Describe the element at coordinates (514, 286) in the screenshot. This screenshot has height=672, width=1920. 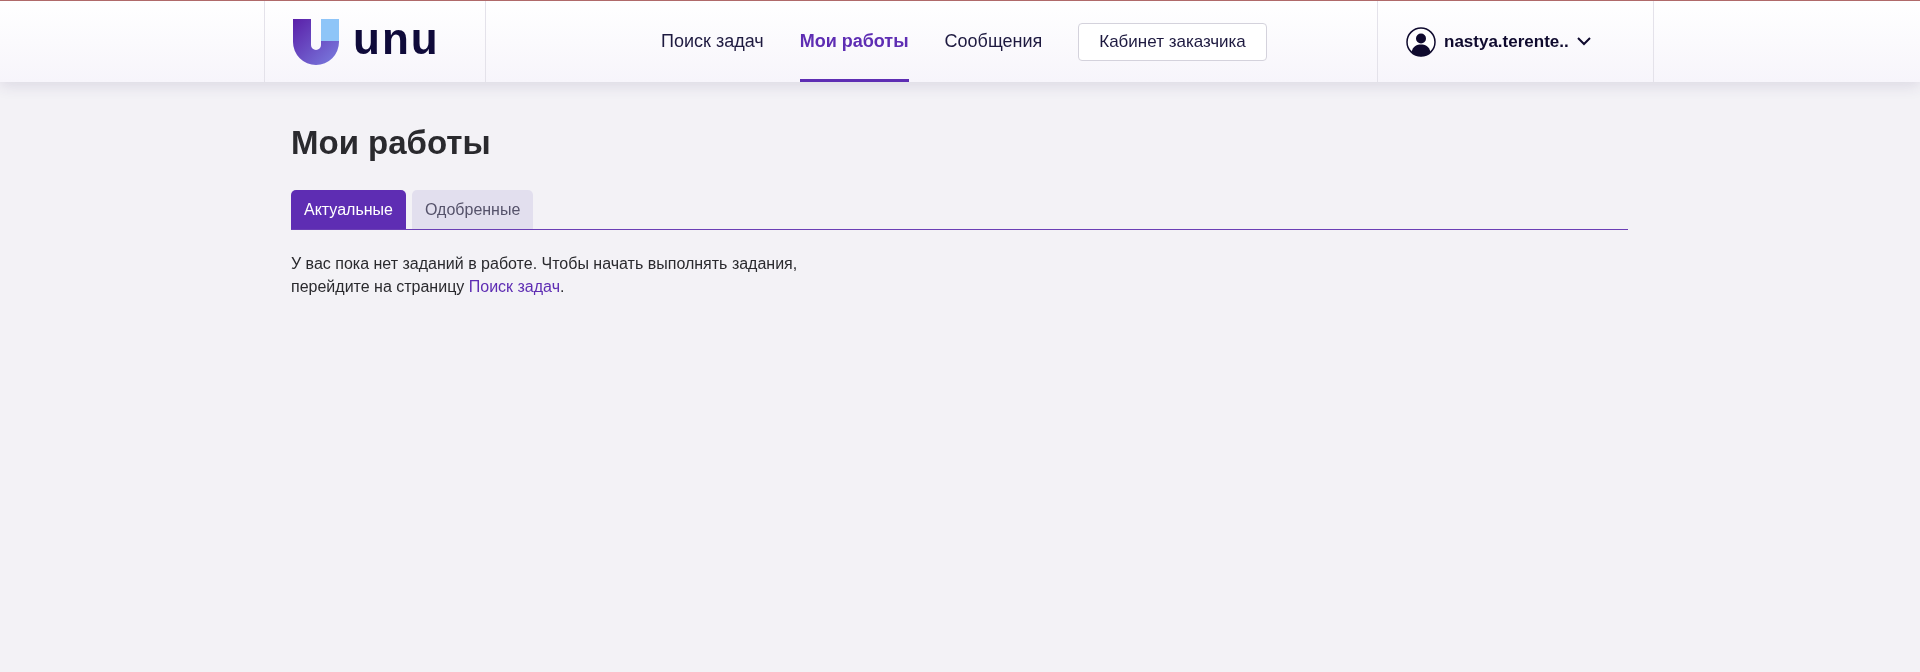
I see `search-tasks-link: Поиск задач` at that location.